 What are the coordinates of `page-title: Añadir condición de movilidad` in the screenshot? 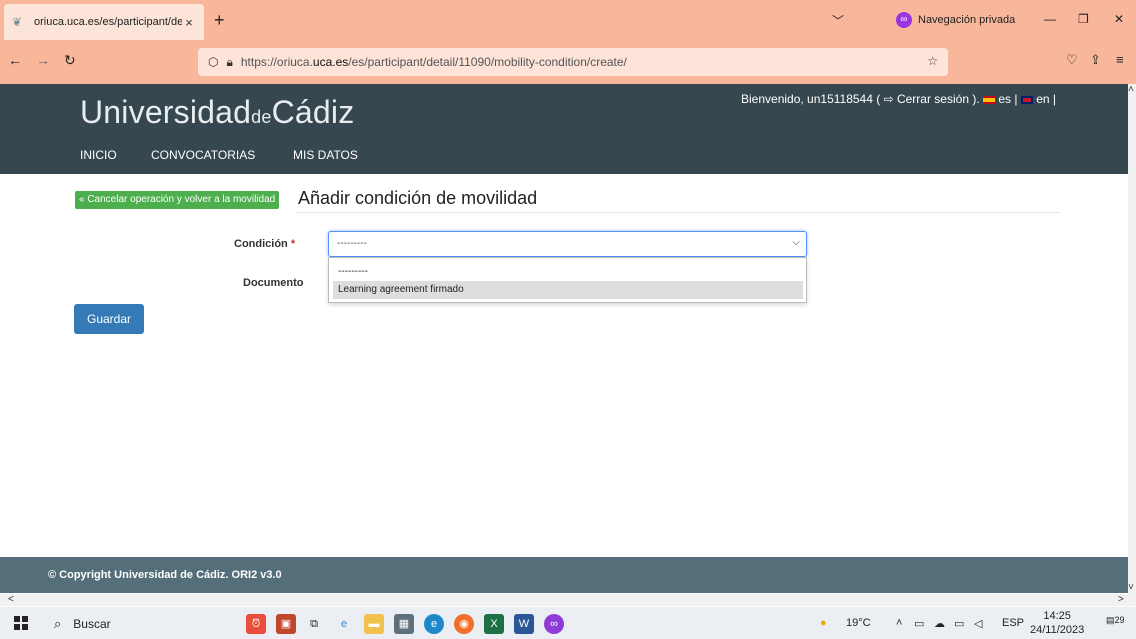 It's located at (418, 198).